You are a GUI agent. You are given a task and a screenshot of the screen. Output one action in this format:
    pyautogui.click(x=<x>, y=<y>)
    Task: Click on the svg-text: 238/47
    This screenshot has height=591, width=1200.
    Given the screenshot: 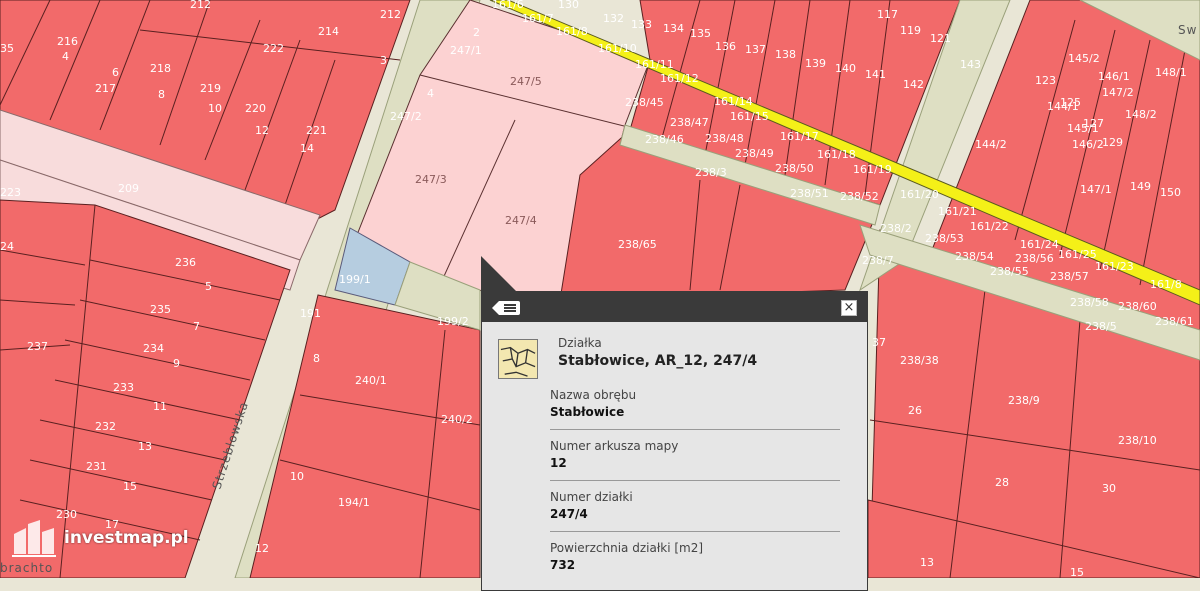 What is the action you would take?
    pyautogui.click(x=689, y=122)
    